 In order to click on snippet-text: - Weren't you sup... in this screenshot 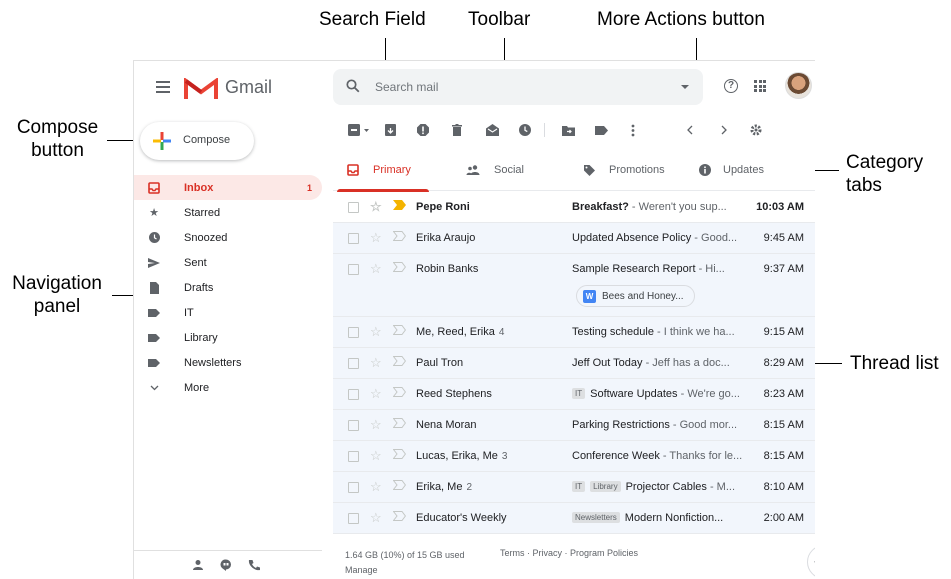, I will do `click(677, 207)`.